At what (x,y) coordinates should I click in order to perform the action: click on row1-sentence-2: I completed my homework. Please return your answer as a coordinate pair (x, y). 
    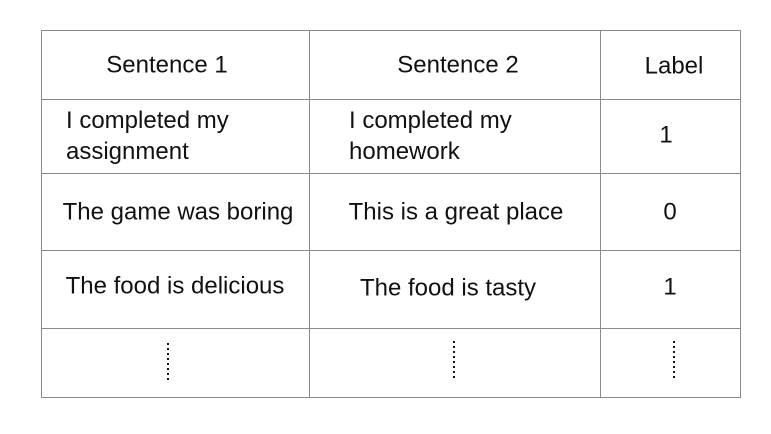
    Looking at the image, I should click on (430, 136).